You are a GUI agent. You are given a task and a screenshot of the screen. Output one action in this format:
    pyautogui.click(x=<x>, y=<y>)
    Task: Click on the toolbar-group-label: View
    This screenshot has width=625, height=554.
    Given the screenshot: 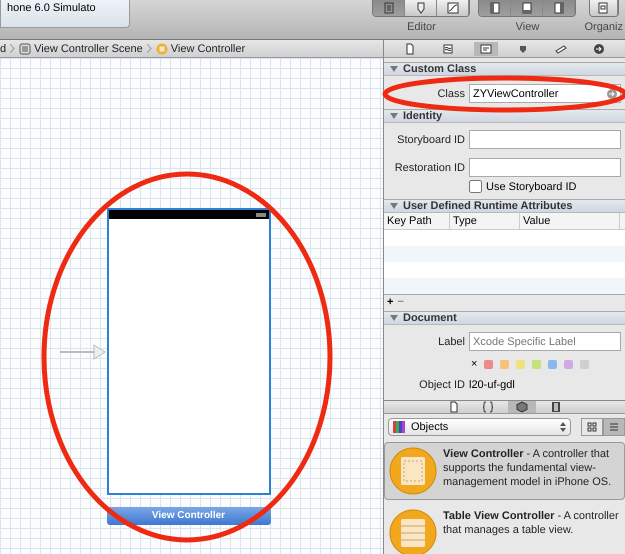 What is the action you would take?
    pyautogui.click(x=528, y=27)
    